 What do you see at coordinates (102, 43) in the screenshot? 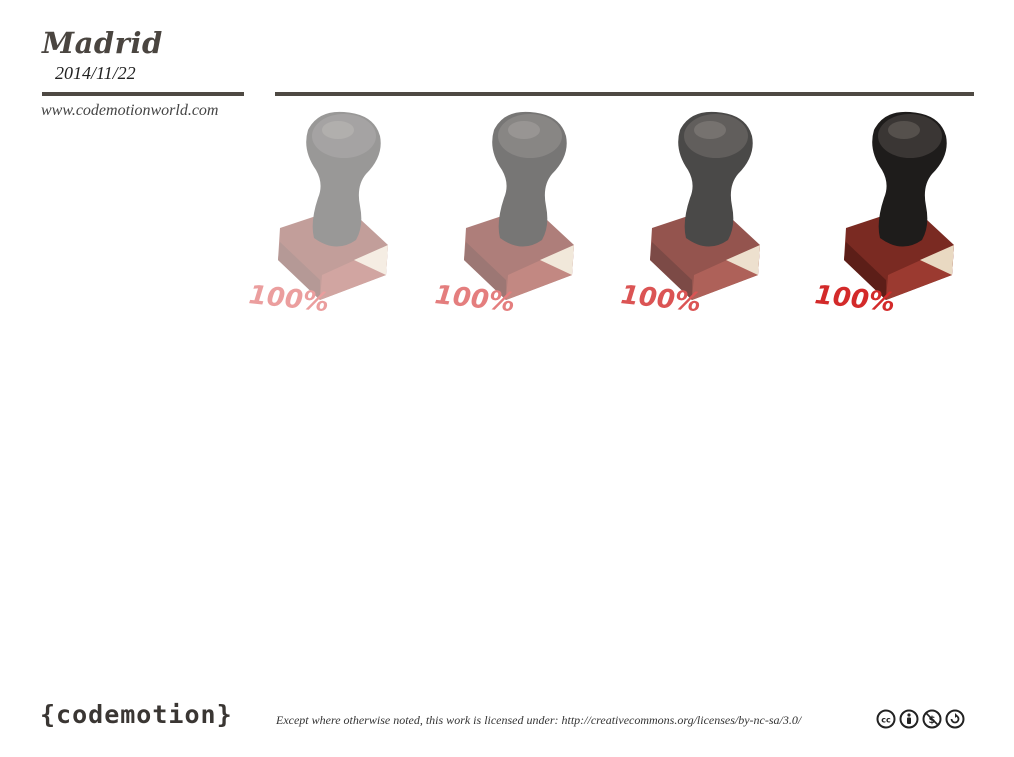
I see `city-title: Madrid` at bounding box center [102, 43].